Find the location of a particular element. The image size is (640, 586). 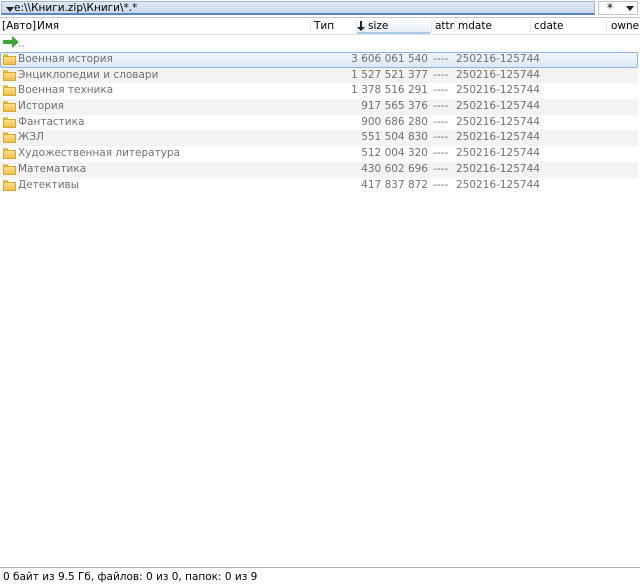

column-cdate: cdate is located at coordinates (569, 26).